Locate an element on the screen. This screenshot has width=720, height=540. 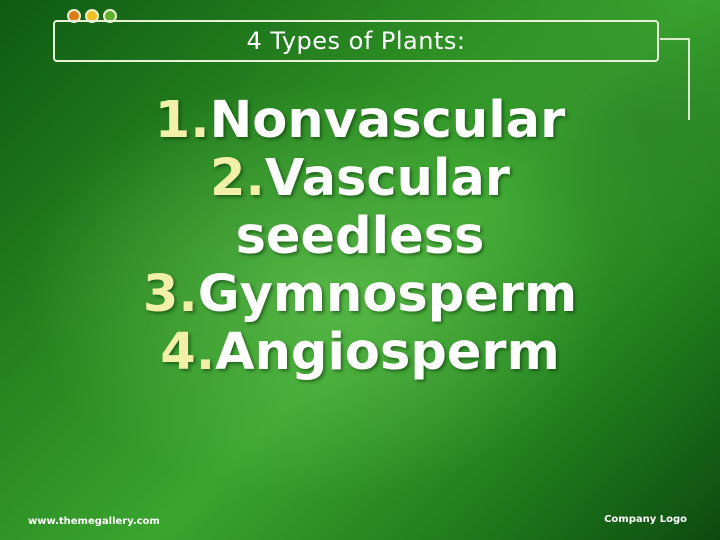
list-item-text: Gymnosperm is located at coordinates (387, 294).